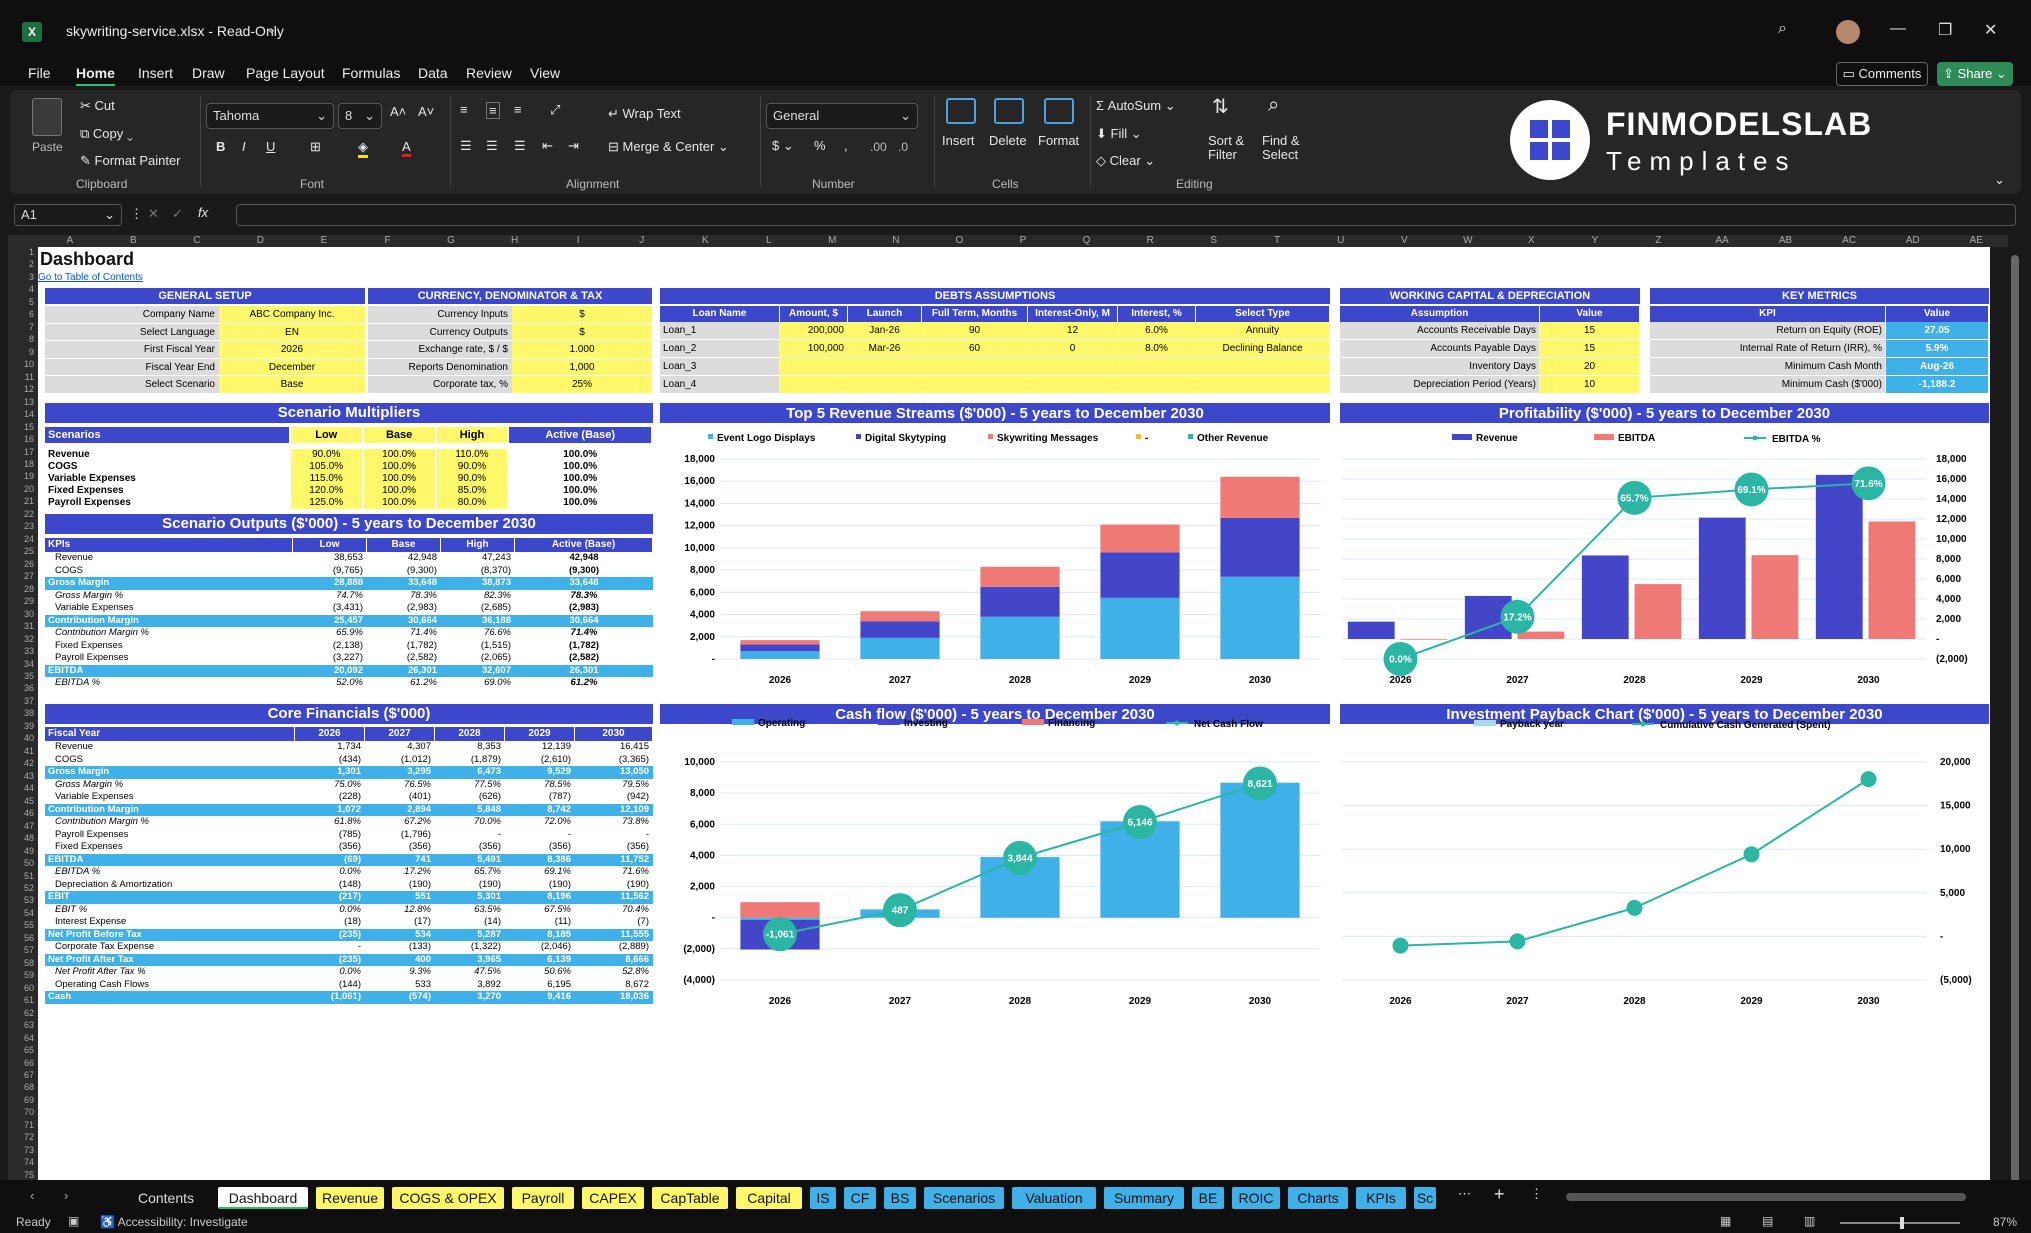 This screenshot has height=1233, width=2031. Describe the element at coordinates (22, 888) in the screenshot. I see `row-number: 52` at that location.